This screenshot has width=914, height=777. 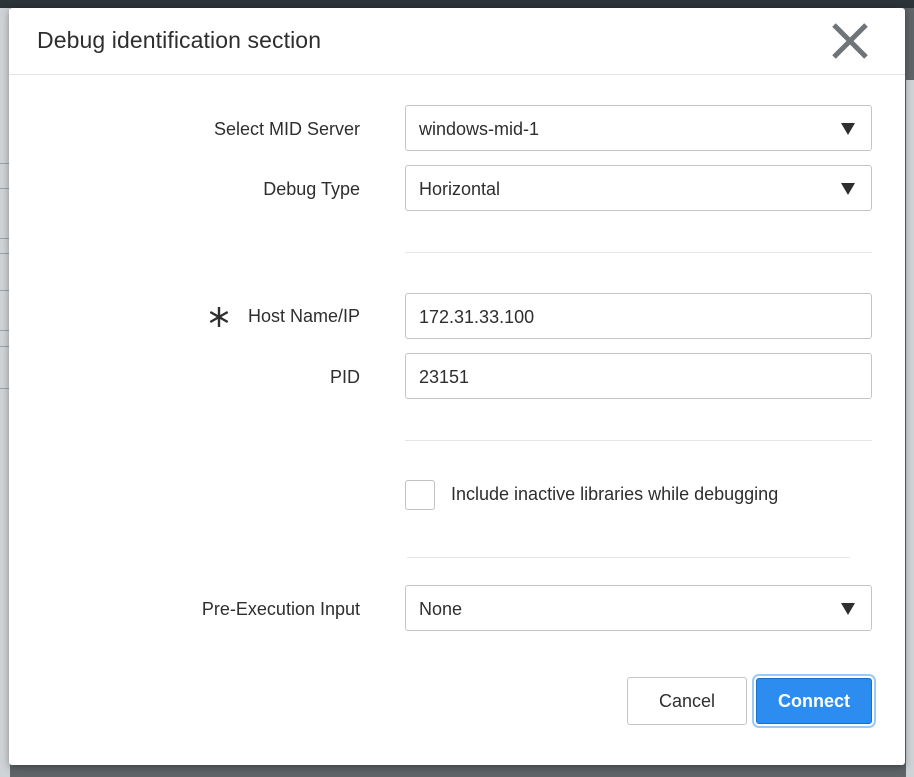 I want to click on debug-type-value: Horizontal, so click(x=460, y=189).